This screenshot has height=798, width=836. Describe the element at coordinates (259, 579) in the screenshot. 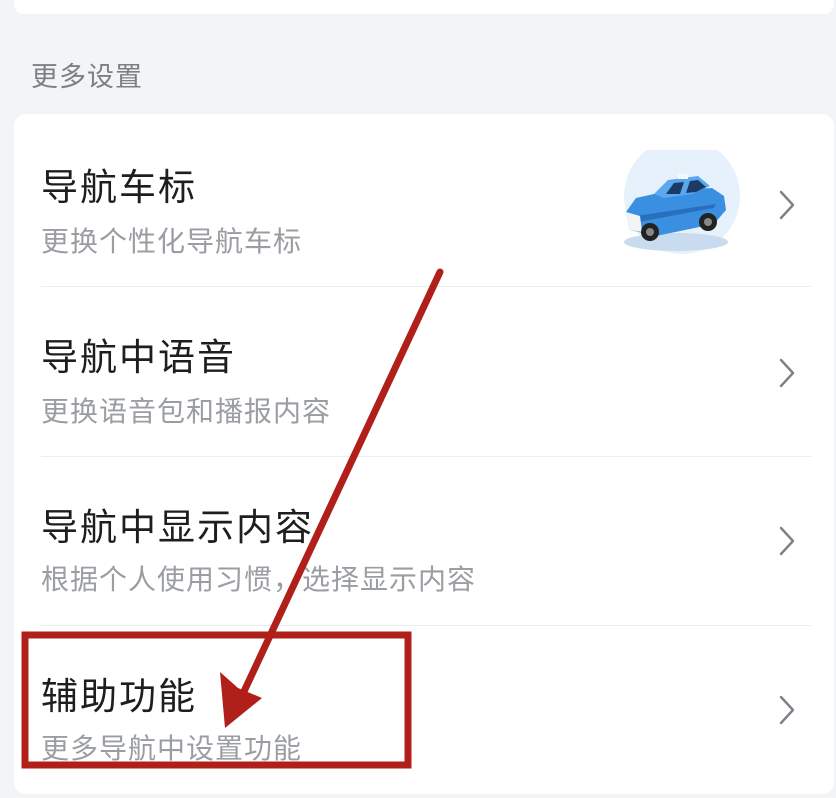

I see `setting-subtitle: 根据个人使用习惯，选择显示内容` at that location.